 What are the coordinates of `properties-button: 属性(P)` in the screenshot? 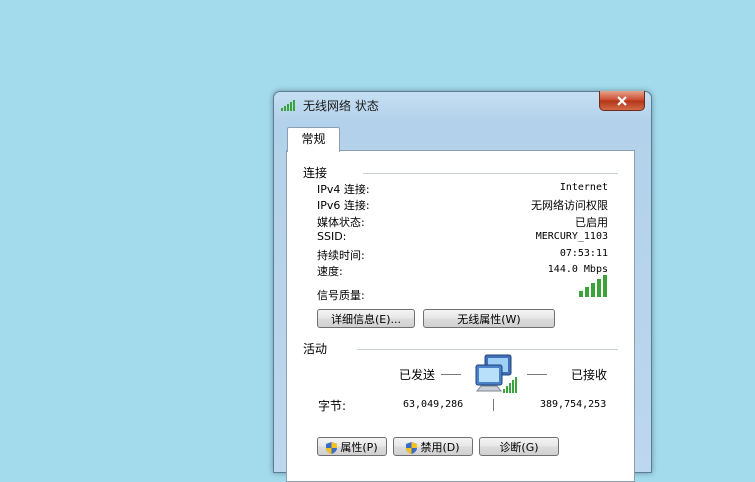 It's located at (352, 446).